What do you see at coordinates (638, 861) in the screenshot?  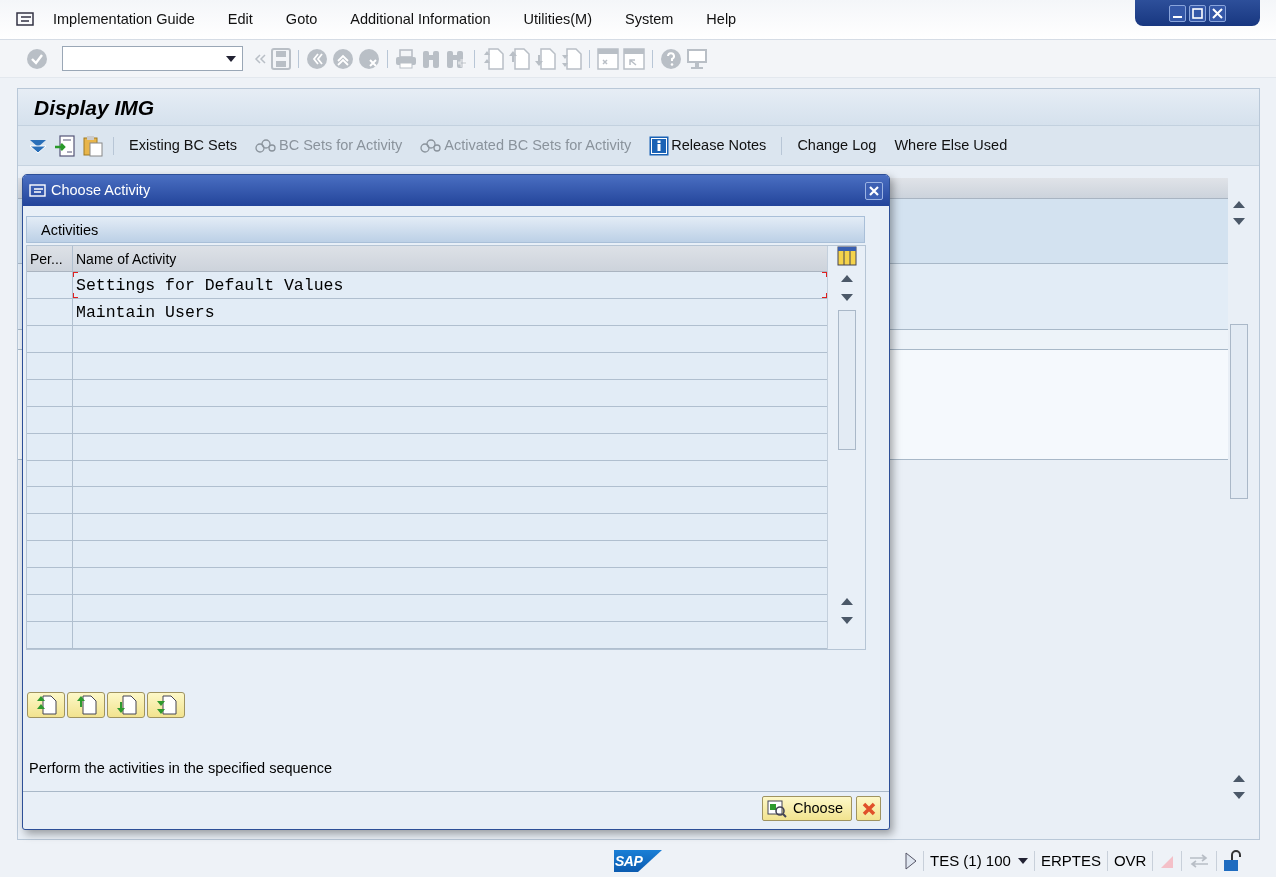 I see `sap-logo: SAP` at bounding box center [638, 861].